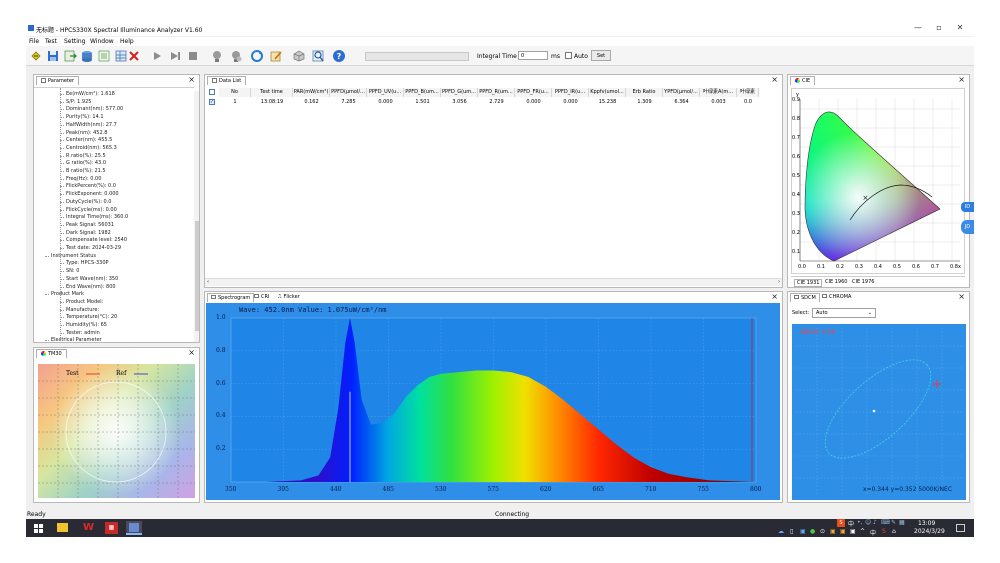 This screenshot has height=563, width=1000. Describe the element at coordinates (191, 353) in the screenshot. I see `tm30-close-icon: ×` at that location.